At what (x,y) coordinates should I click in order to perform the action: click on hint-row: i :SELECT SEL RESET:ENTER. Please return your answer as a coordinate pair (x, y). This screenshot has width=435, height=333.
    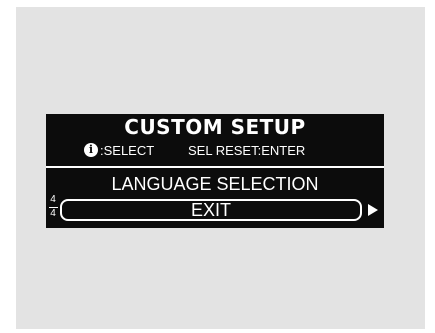
    Looking at the image, I should click on (215, 152).